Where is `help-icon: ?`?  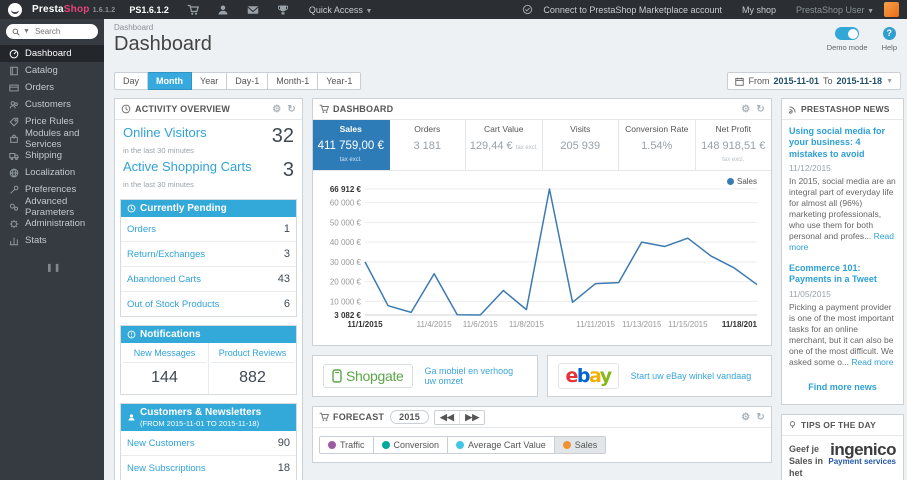 help-icon: ? is located at coordinates (889, 33).